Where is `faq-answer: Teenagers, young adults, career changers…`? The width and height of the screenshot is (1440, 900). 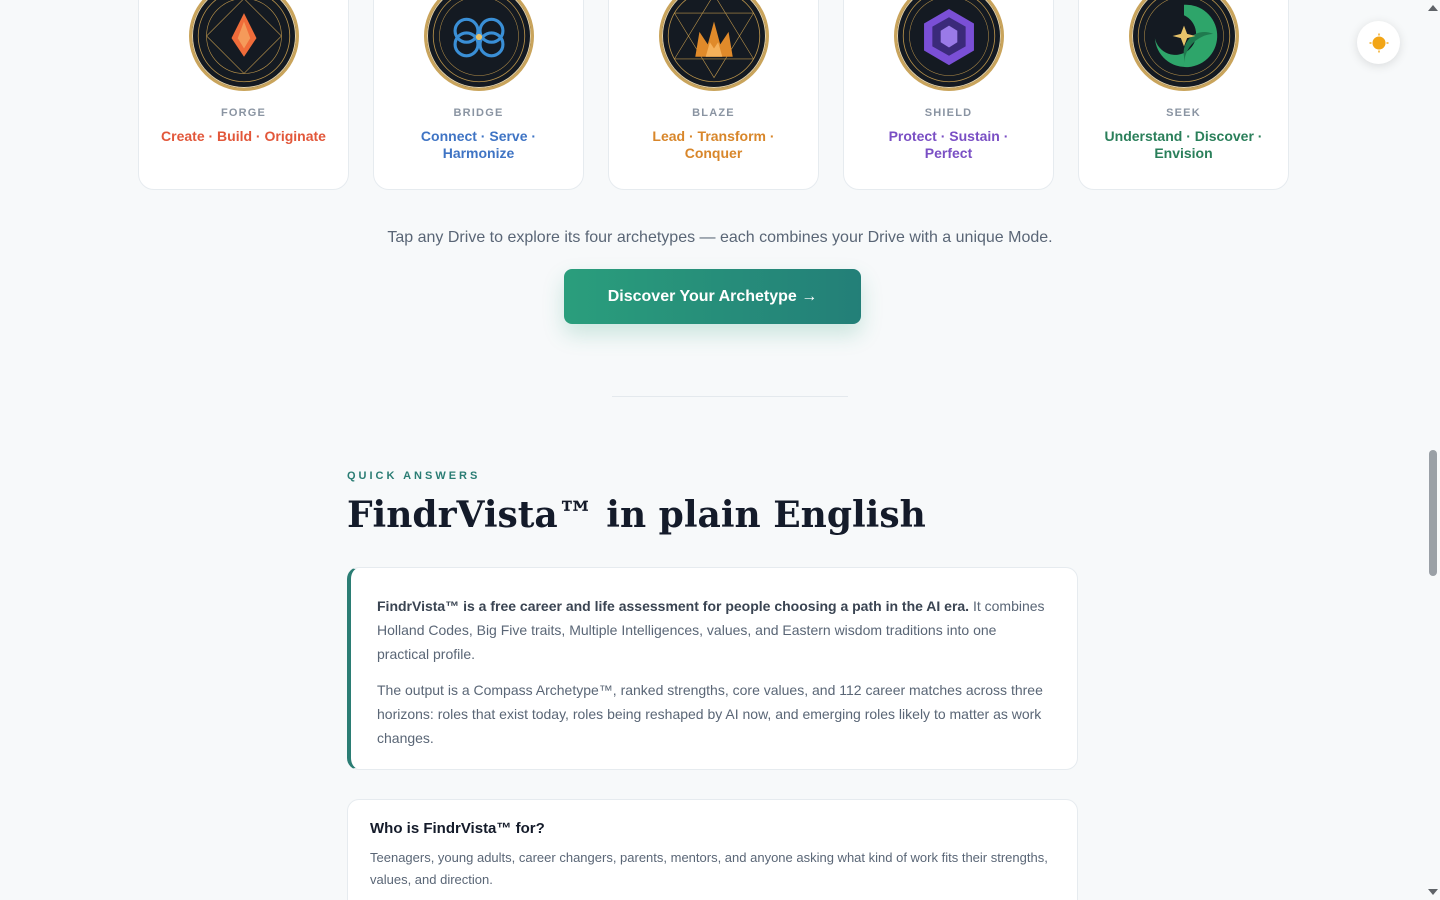
faq-answer: Teenagers, young adults, career changers… is located at coordinates (709, 868).